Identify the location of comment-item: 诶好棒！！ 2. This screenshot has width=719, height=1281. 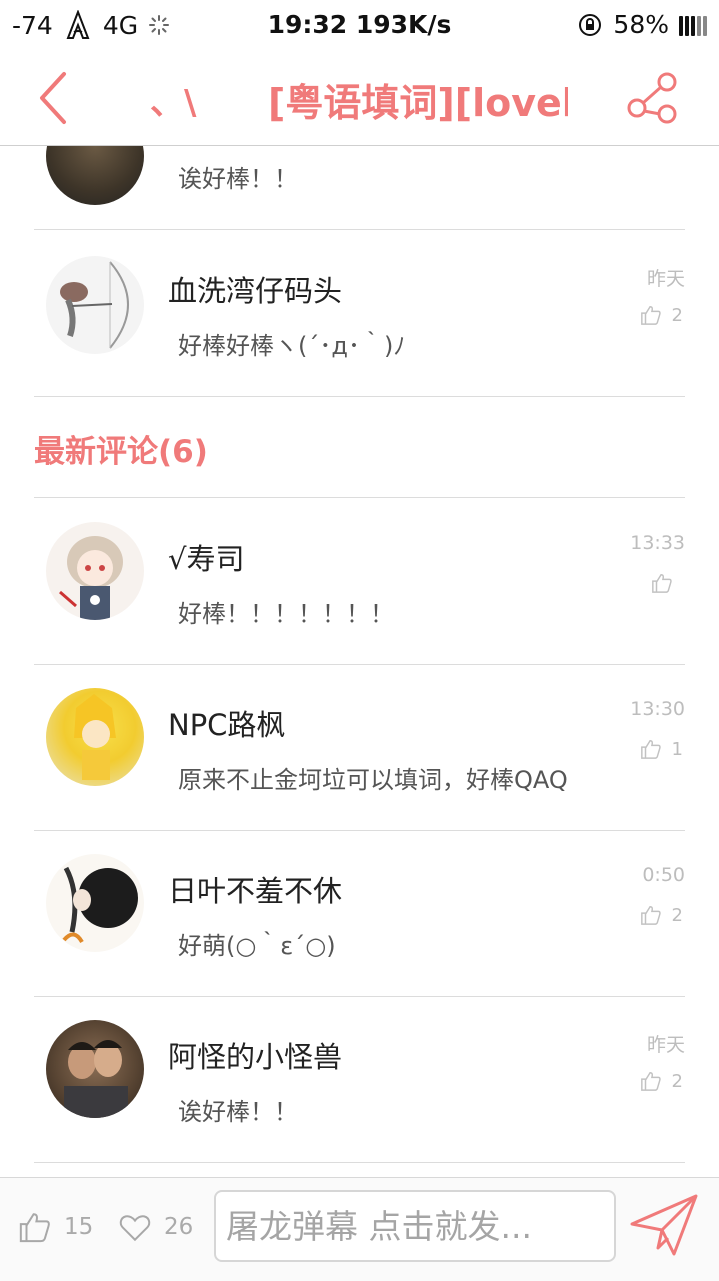
(359, 188).